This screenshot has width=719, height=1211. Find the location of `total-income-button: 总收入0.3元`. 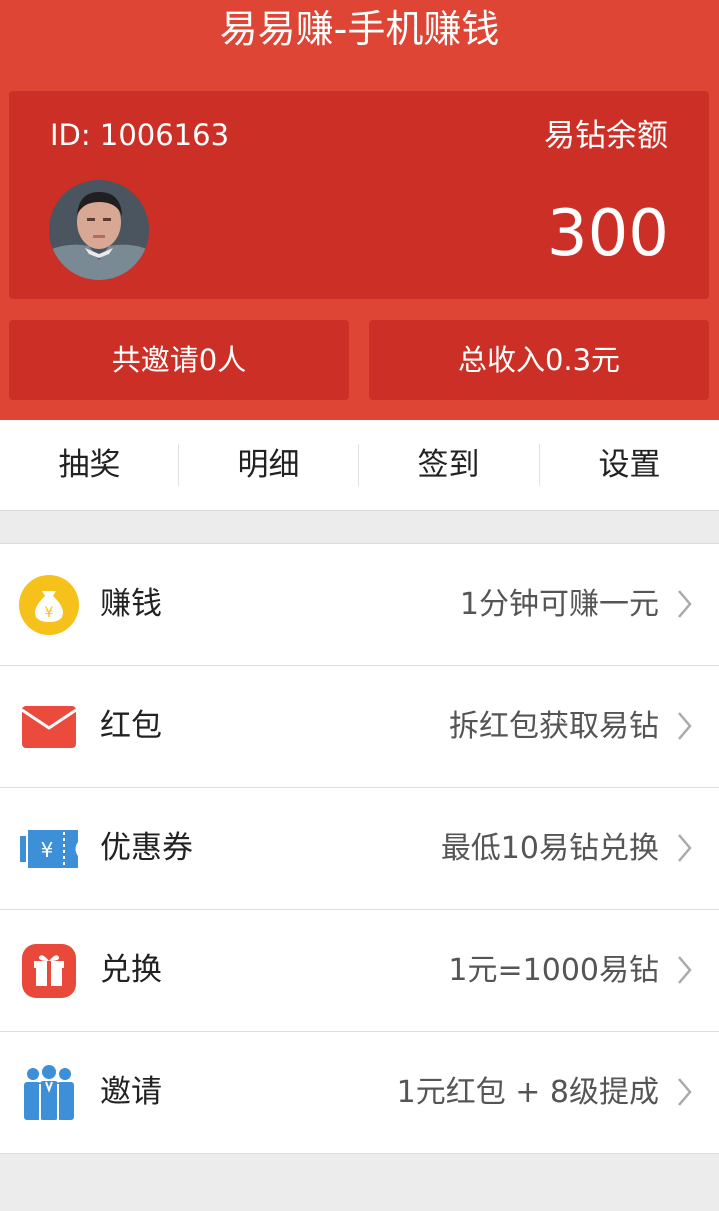

total-income-button: 总收入0.3元 is located at coordinates (539, 360).